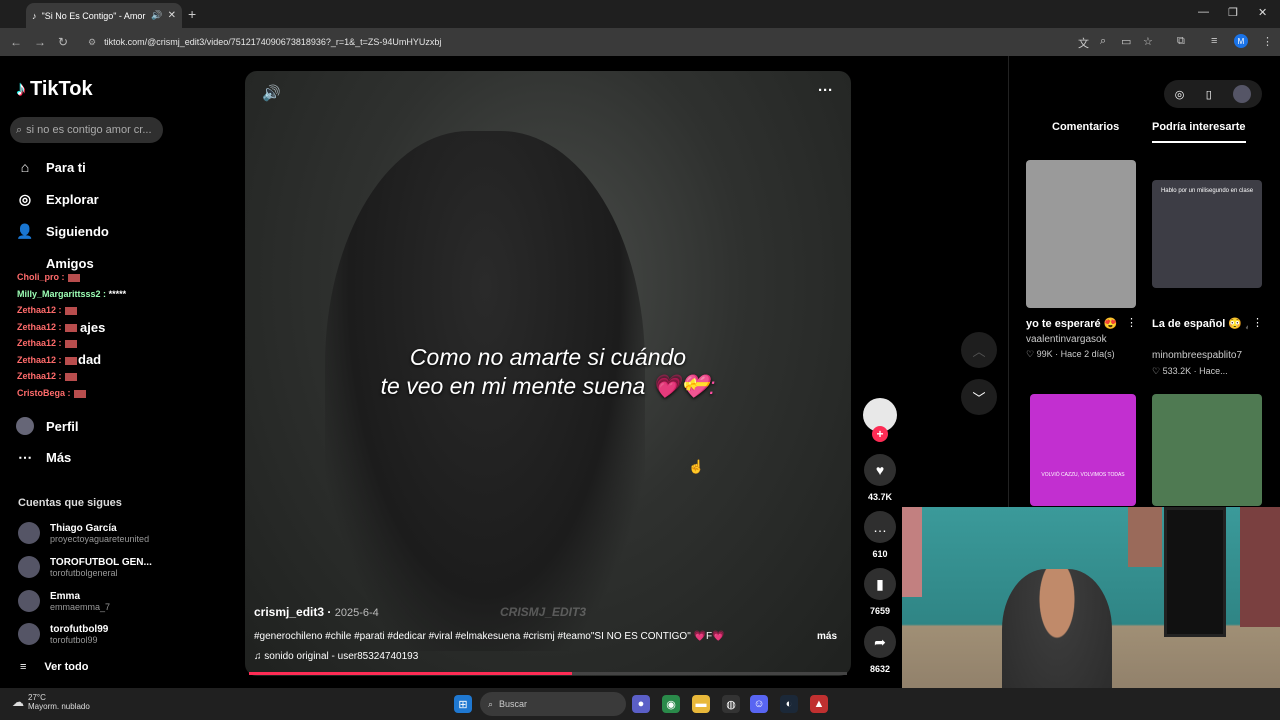 This screenshot has width=1280, height=720. What do you see at coordinates (1233, 12) in the screenshot?
I see `maximize-icon: ❐` at bounding box center [1233, 12].